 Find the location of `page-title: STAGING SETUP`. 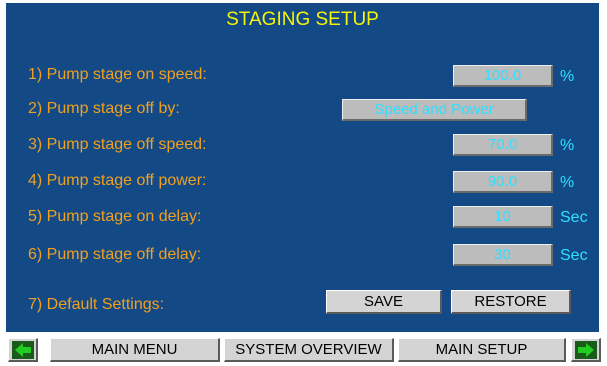

page-title: STAGING SETUP is located at coordinates (302, 19).